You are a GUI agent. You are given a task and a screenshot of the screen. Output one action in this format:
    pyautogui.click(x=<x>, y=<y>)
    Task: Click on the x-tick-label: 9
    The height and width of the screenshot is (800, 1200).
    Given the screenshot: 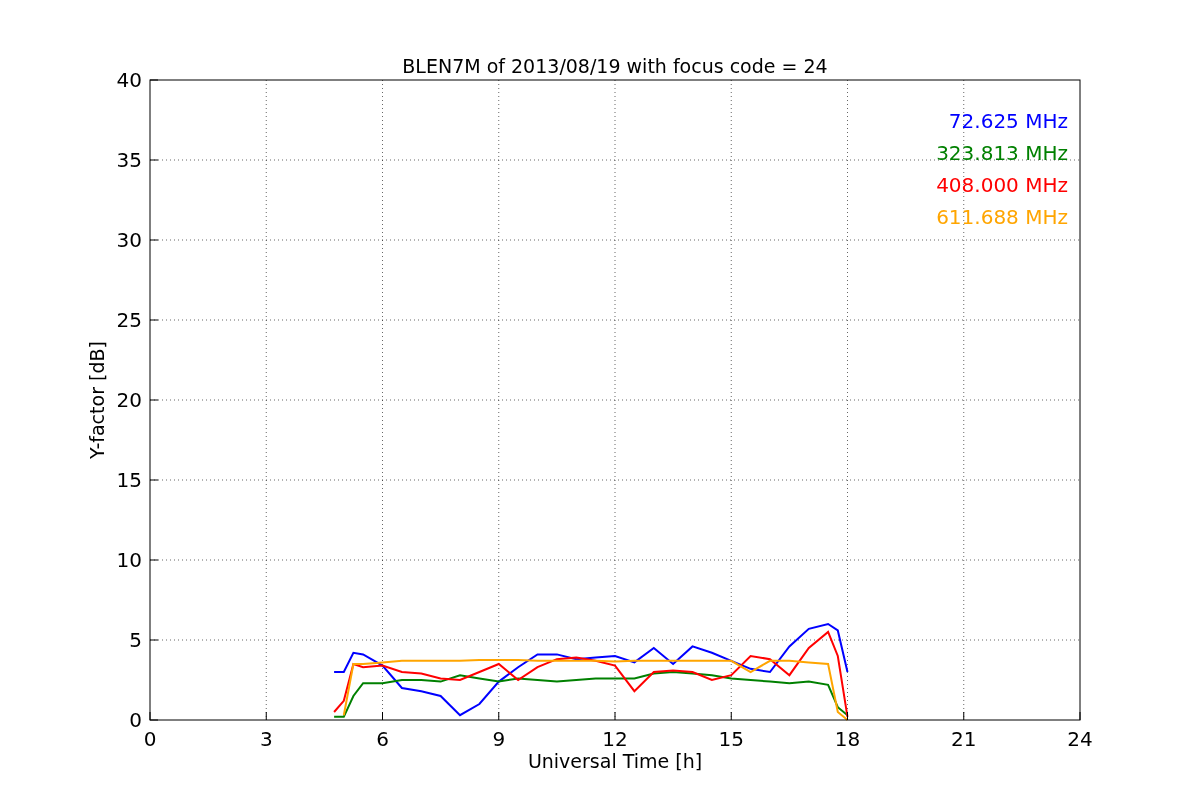 What is the action you would take?
    pyautogui.click(x=499, y=739)
    